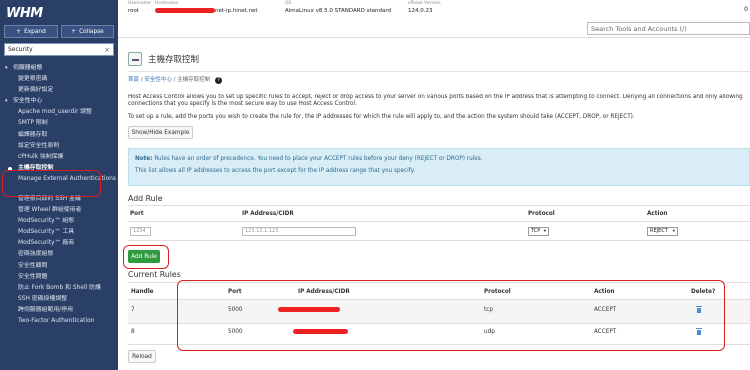 The height and width of the screenshot is (370, 750). I want to click on add-action-header: Action, so click(657, 214).